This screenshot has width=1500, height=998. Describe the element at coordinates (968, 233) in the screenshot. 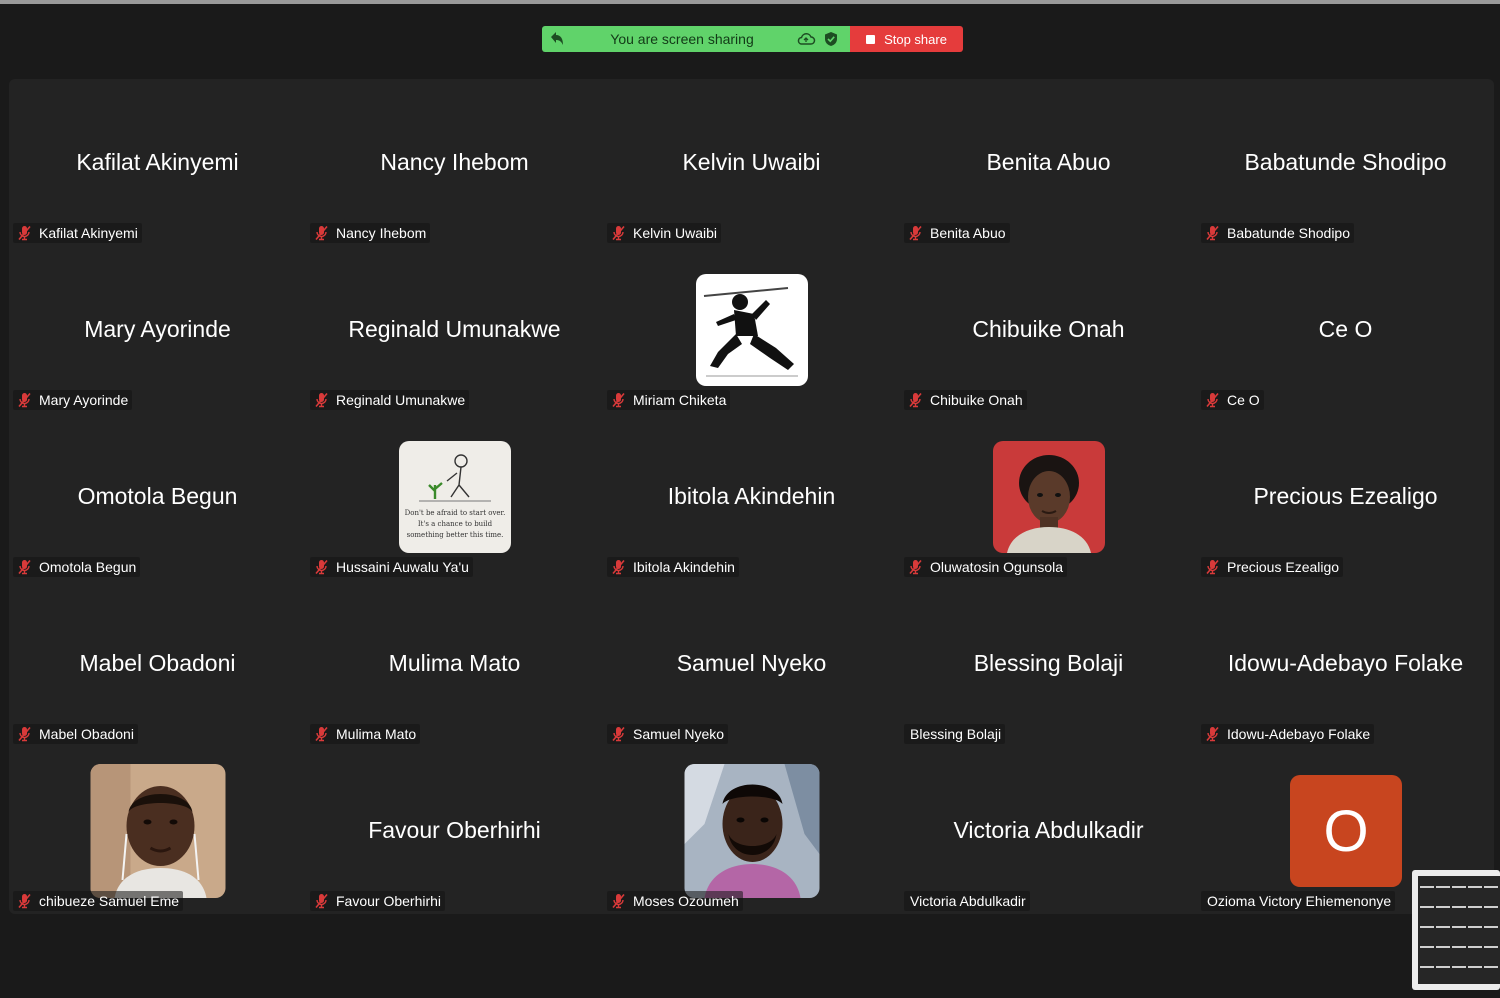

I see `participant-name-text: Benita Abuo` at that location.